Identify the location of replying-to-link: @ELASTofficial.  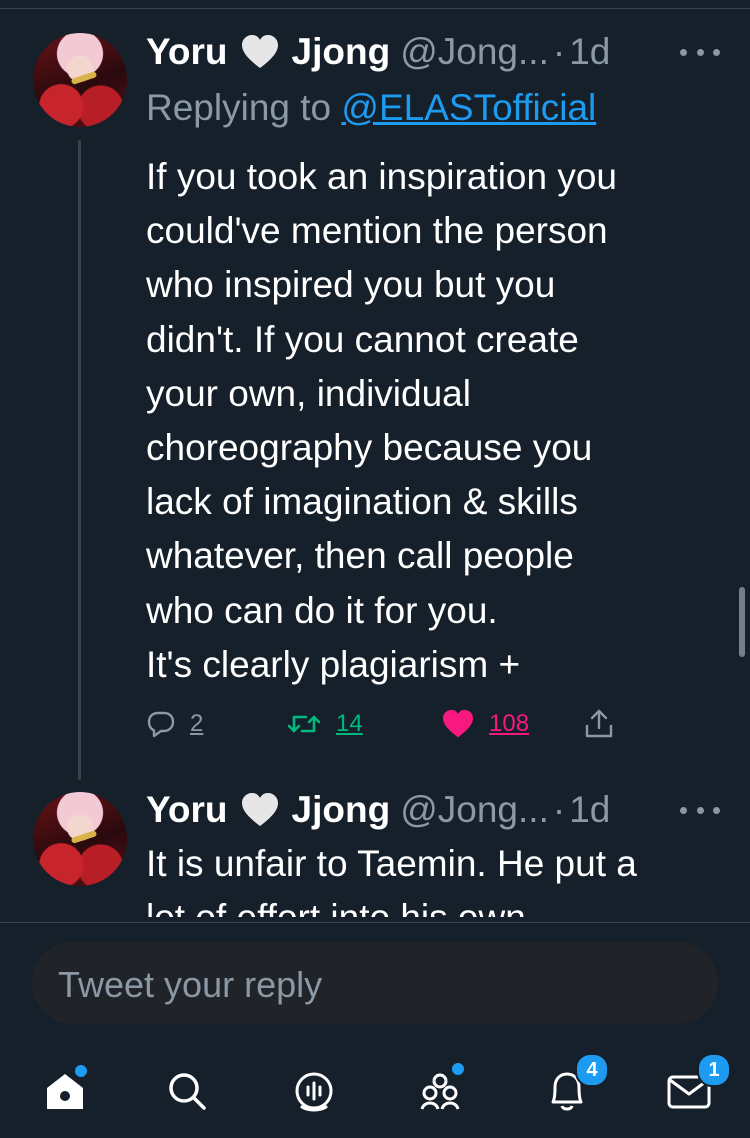
(468, 107).